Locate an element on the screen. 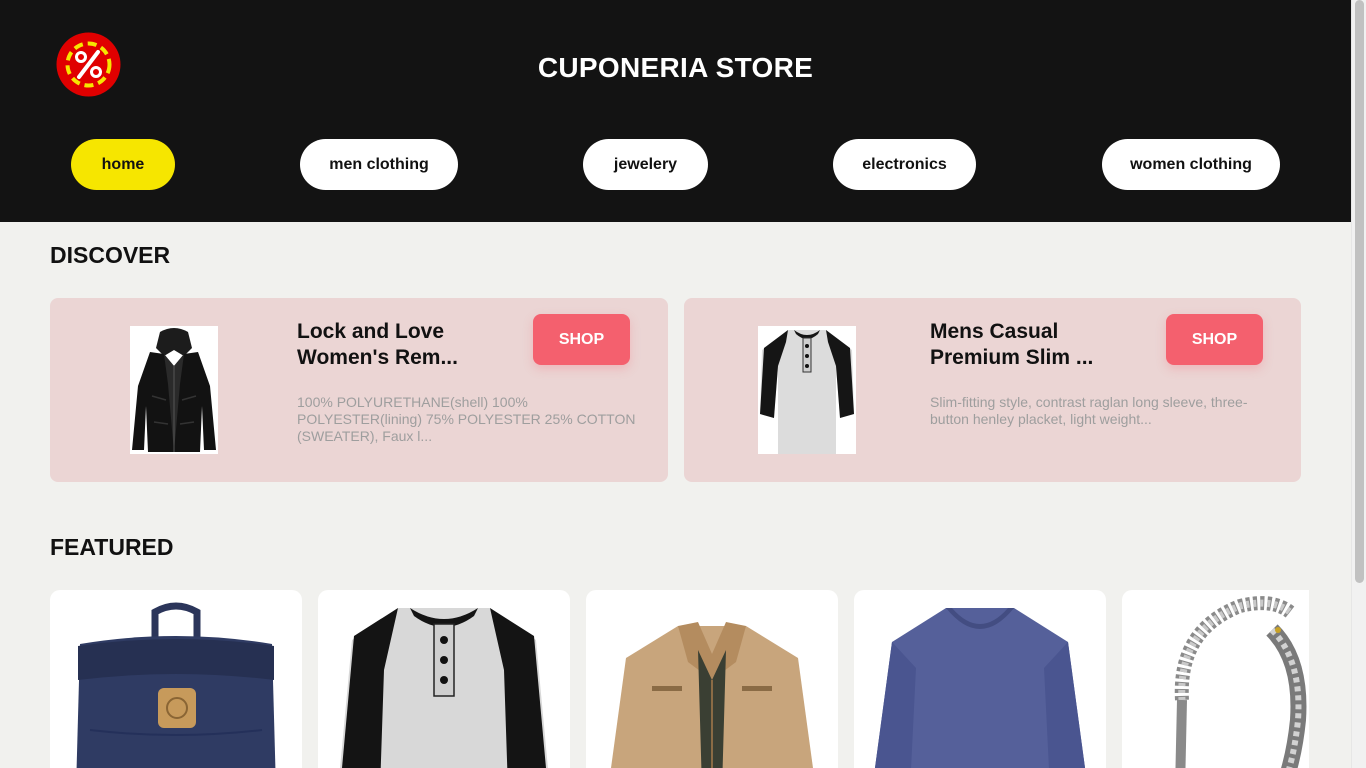 The image size is (1366, 768). slim-fit-tshirt-image is located at coordinates (980, 688).